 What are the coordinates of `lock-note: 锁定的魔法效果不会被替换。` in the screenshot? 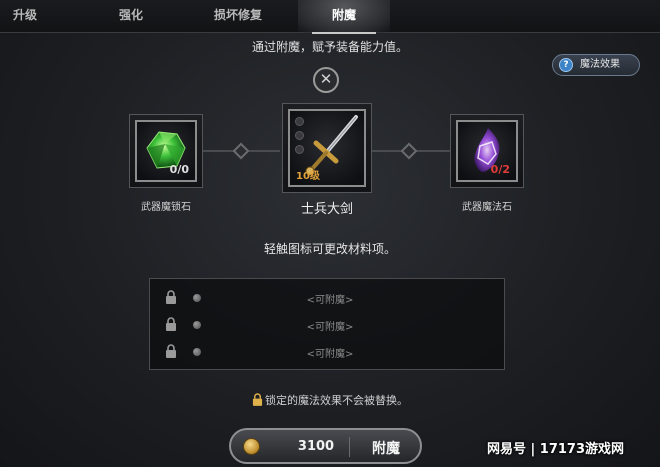 It's located at (330, 400).